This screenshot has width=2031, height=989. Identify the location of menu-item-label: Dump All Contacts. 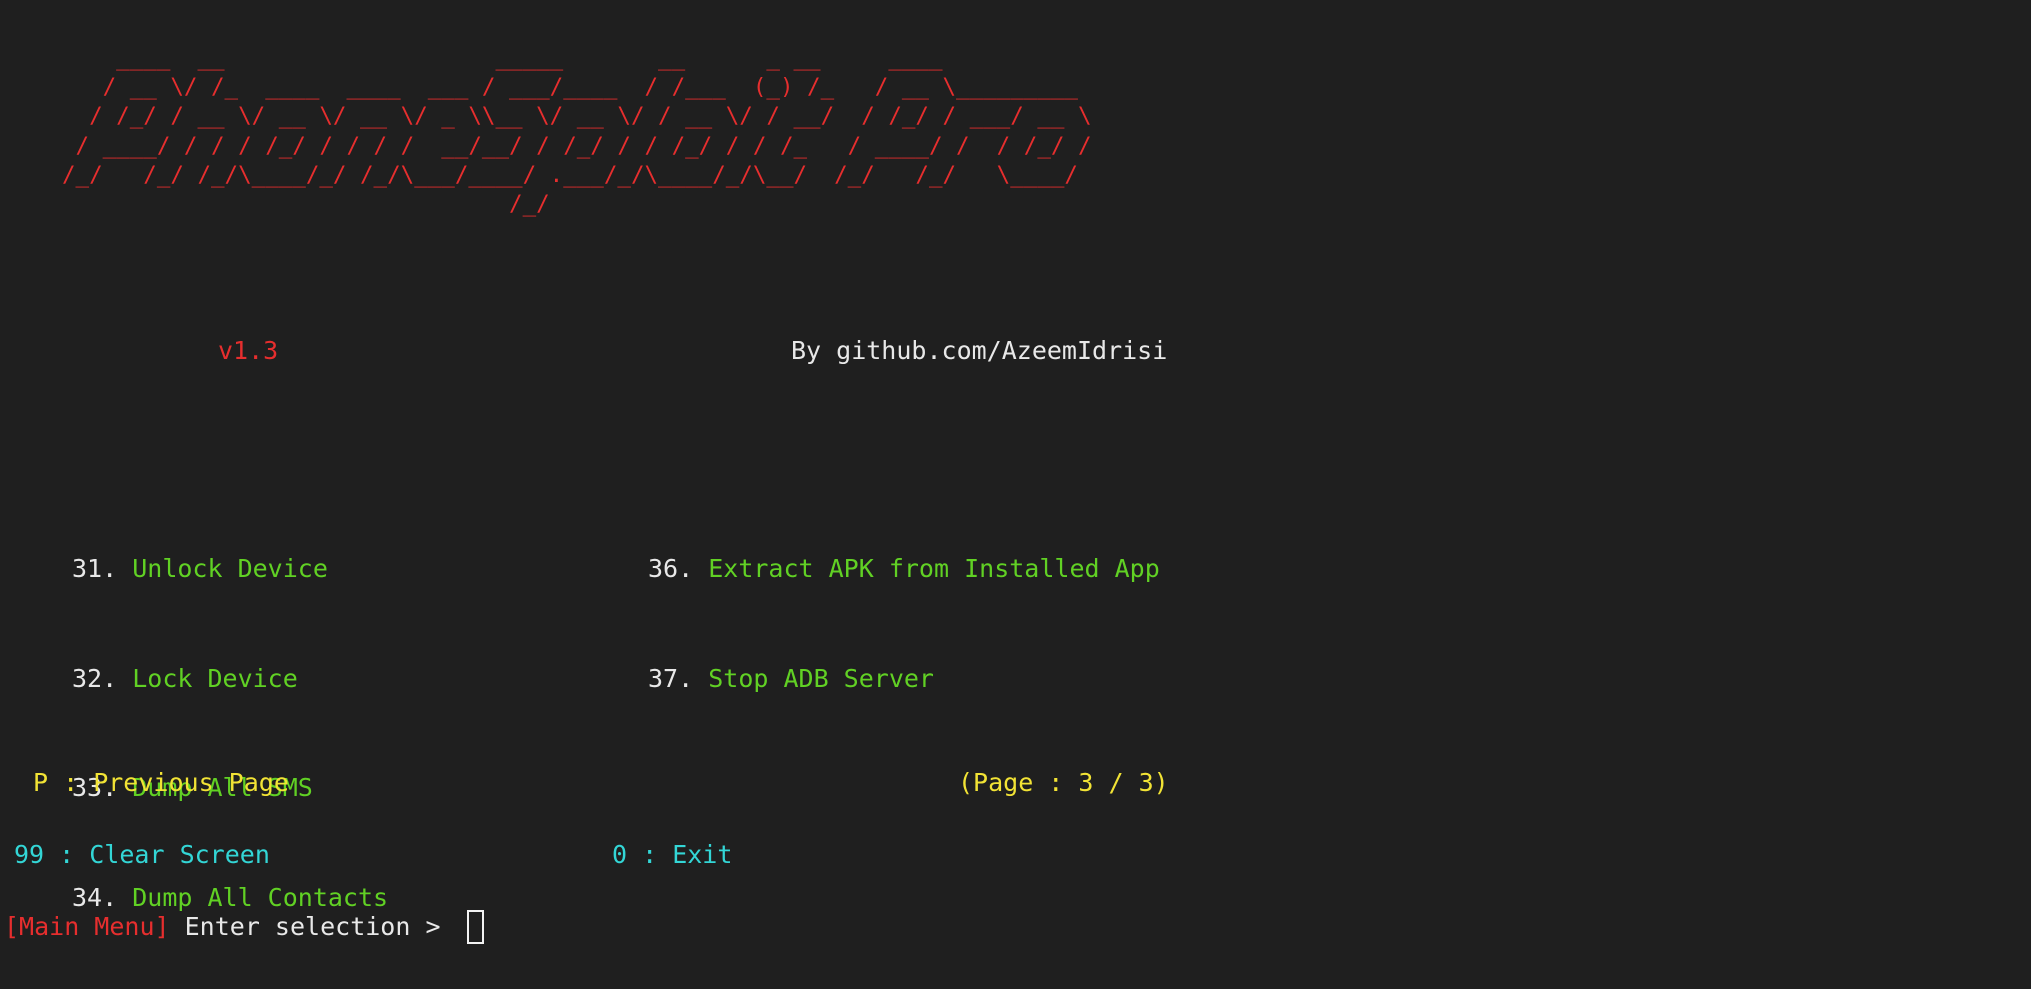
(260, 897).